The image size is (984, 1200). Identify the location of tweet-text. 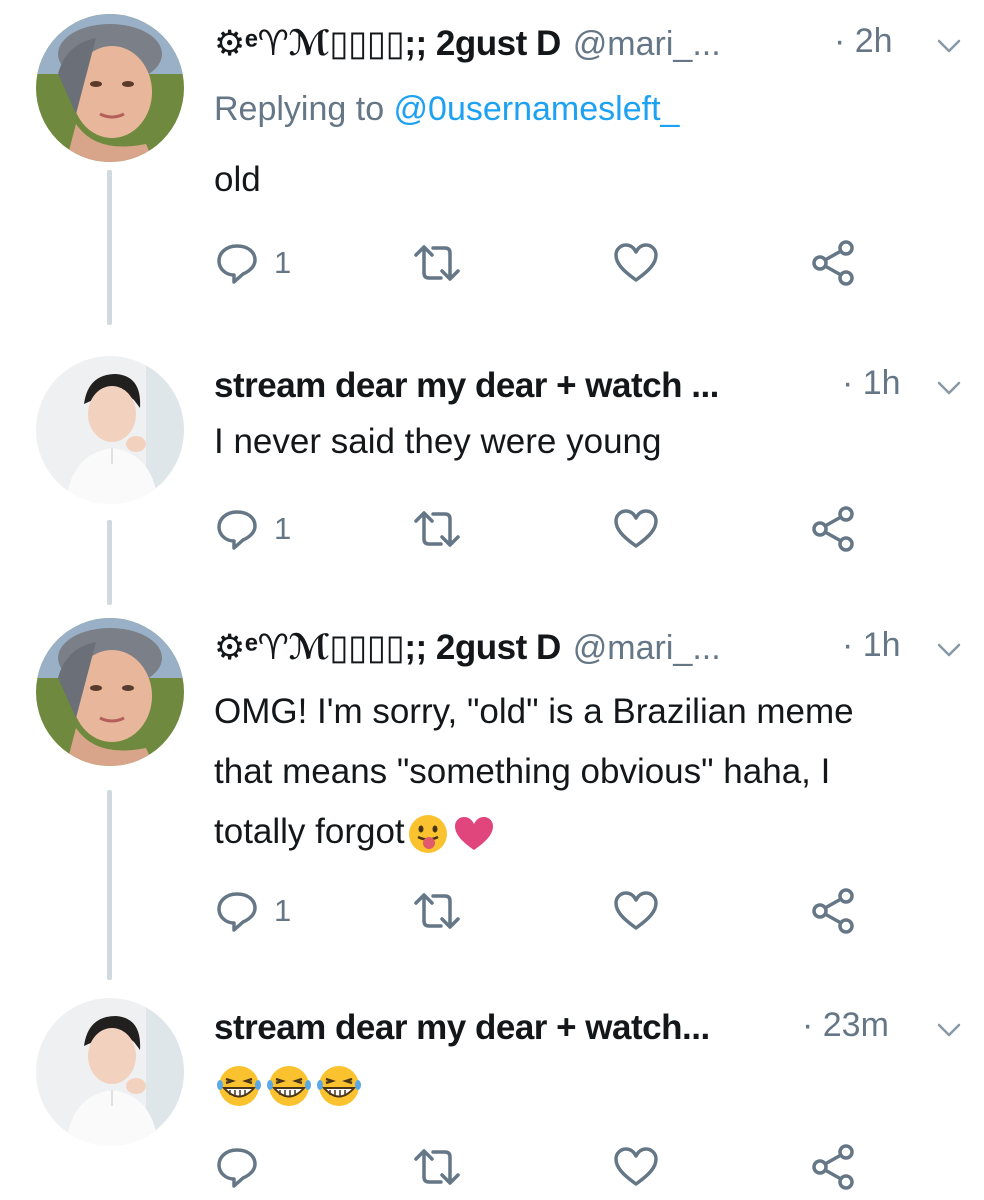
(584, 1084).